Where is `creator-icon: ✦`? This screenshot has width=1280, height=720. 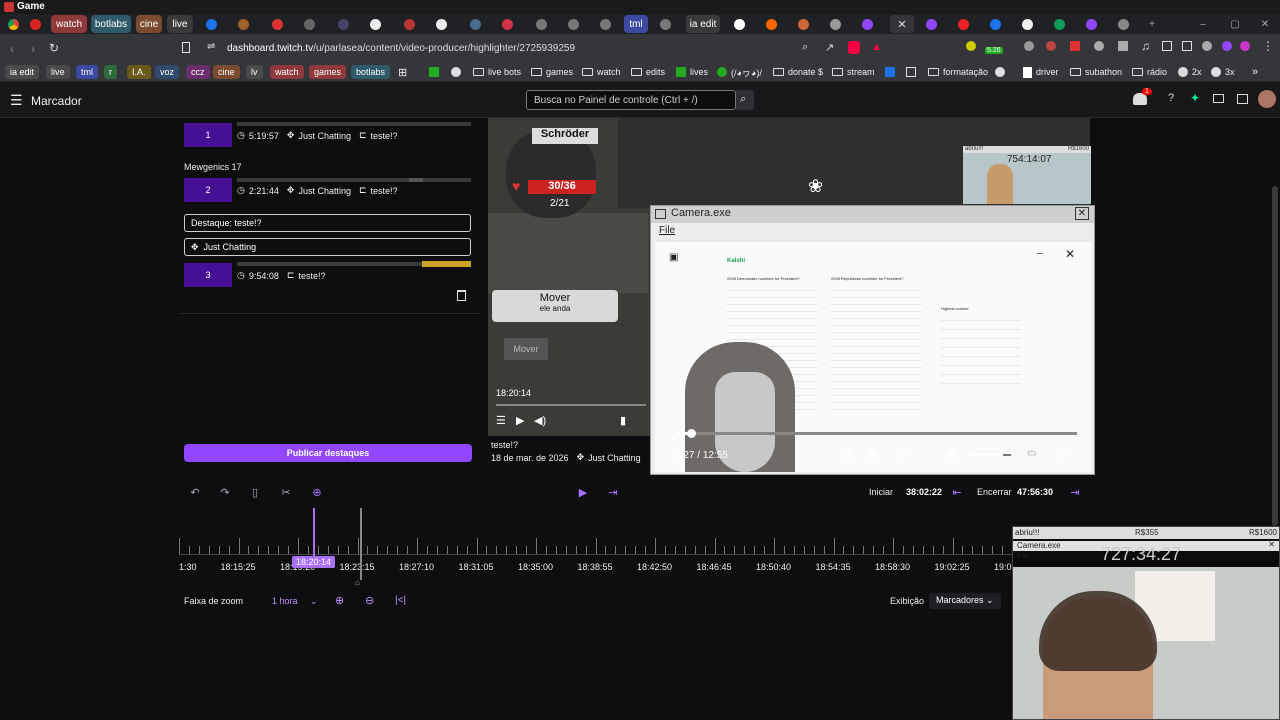
creator-icon: ✦ is located at coordinates (1195, 98).